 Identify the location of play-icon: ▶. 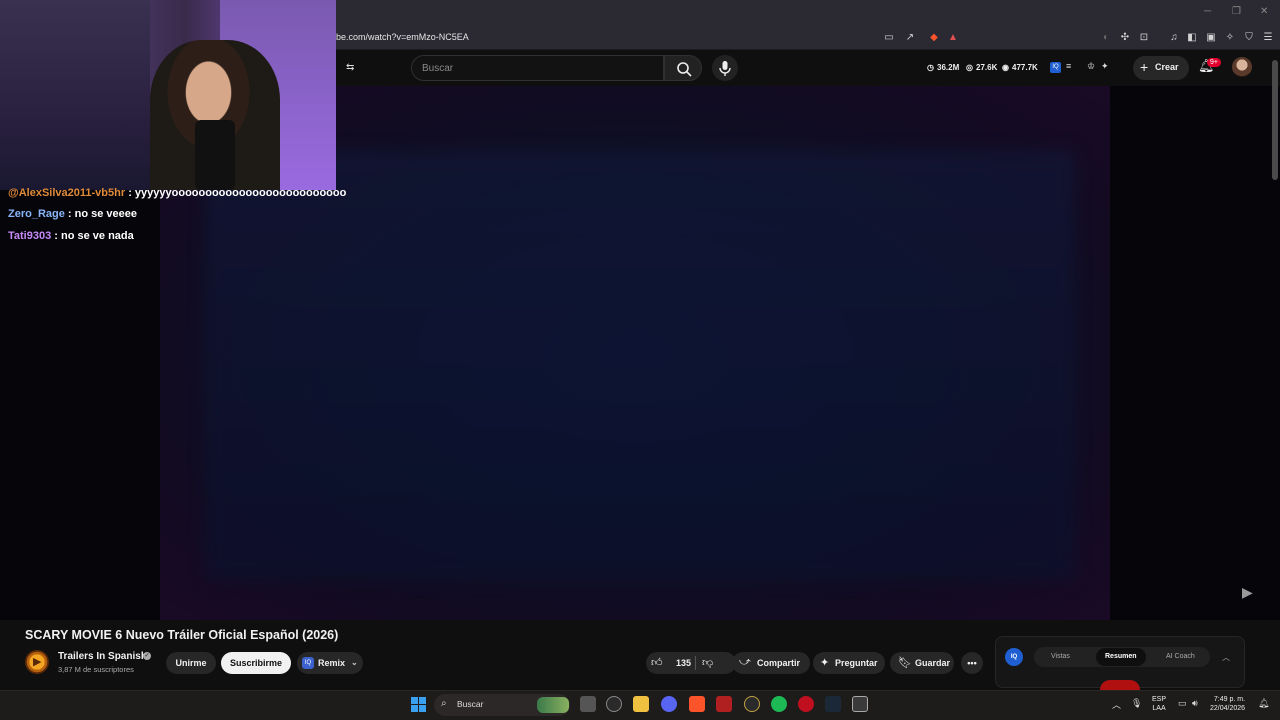
(37, 662).